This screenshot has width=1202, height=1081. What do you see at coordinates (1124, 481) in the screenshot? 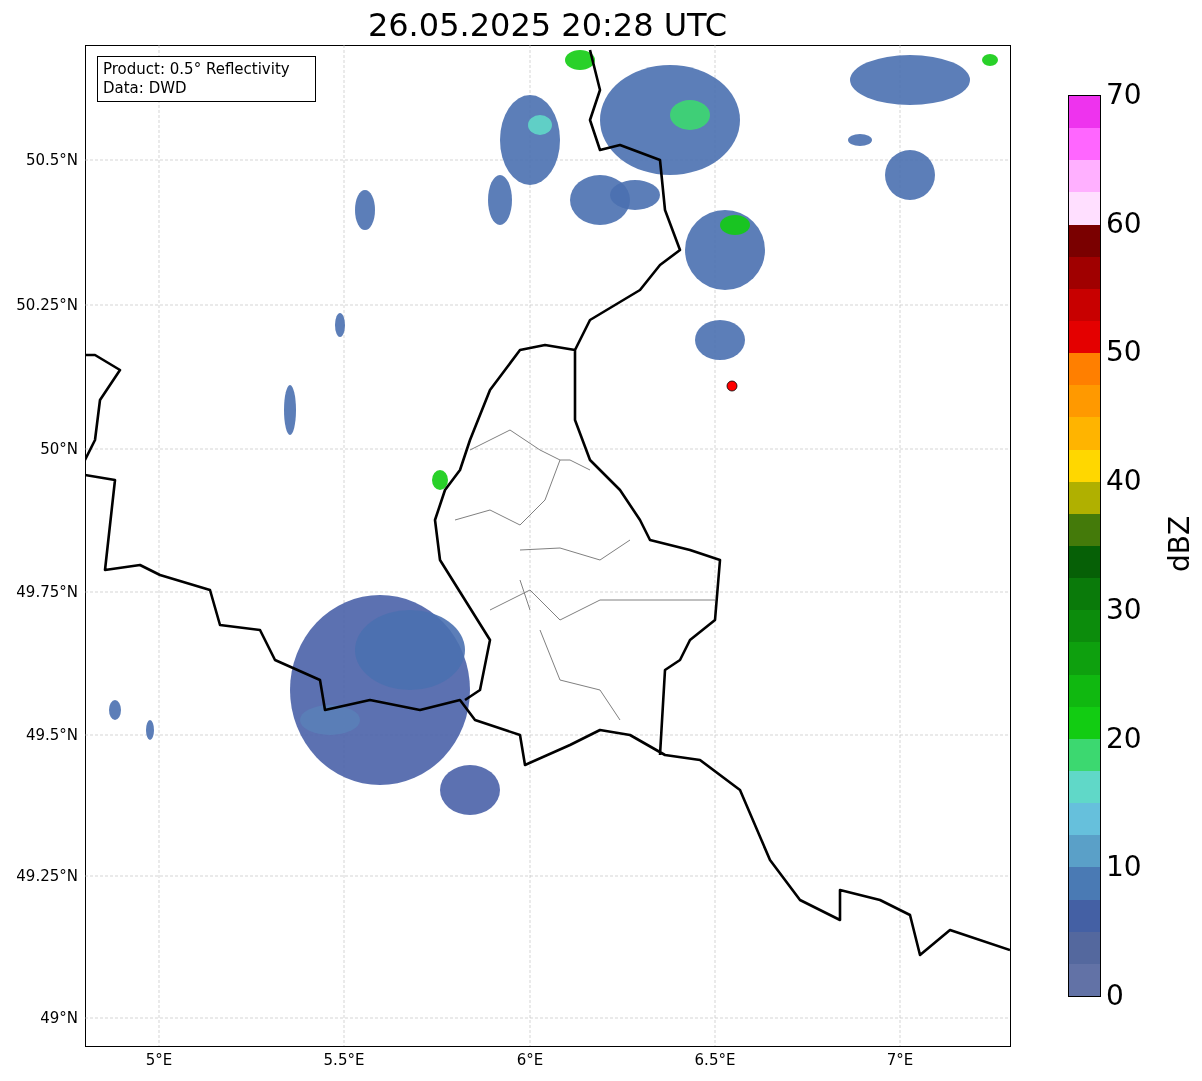
I see `colorbar-tick-label: 40` at bounding box center [1124, 481].